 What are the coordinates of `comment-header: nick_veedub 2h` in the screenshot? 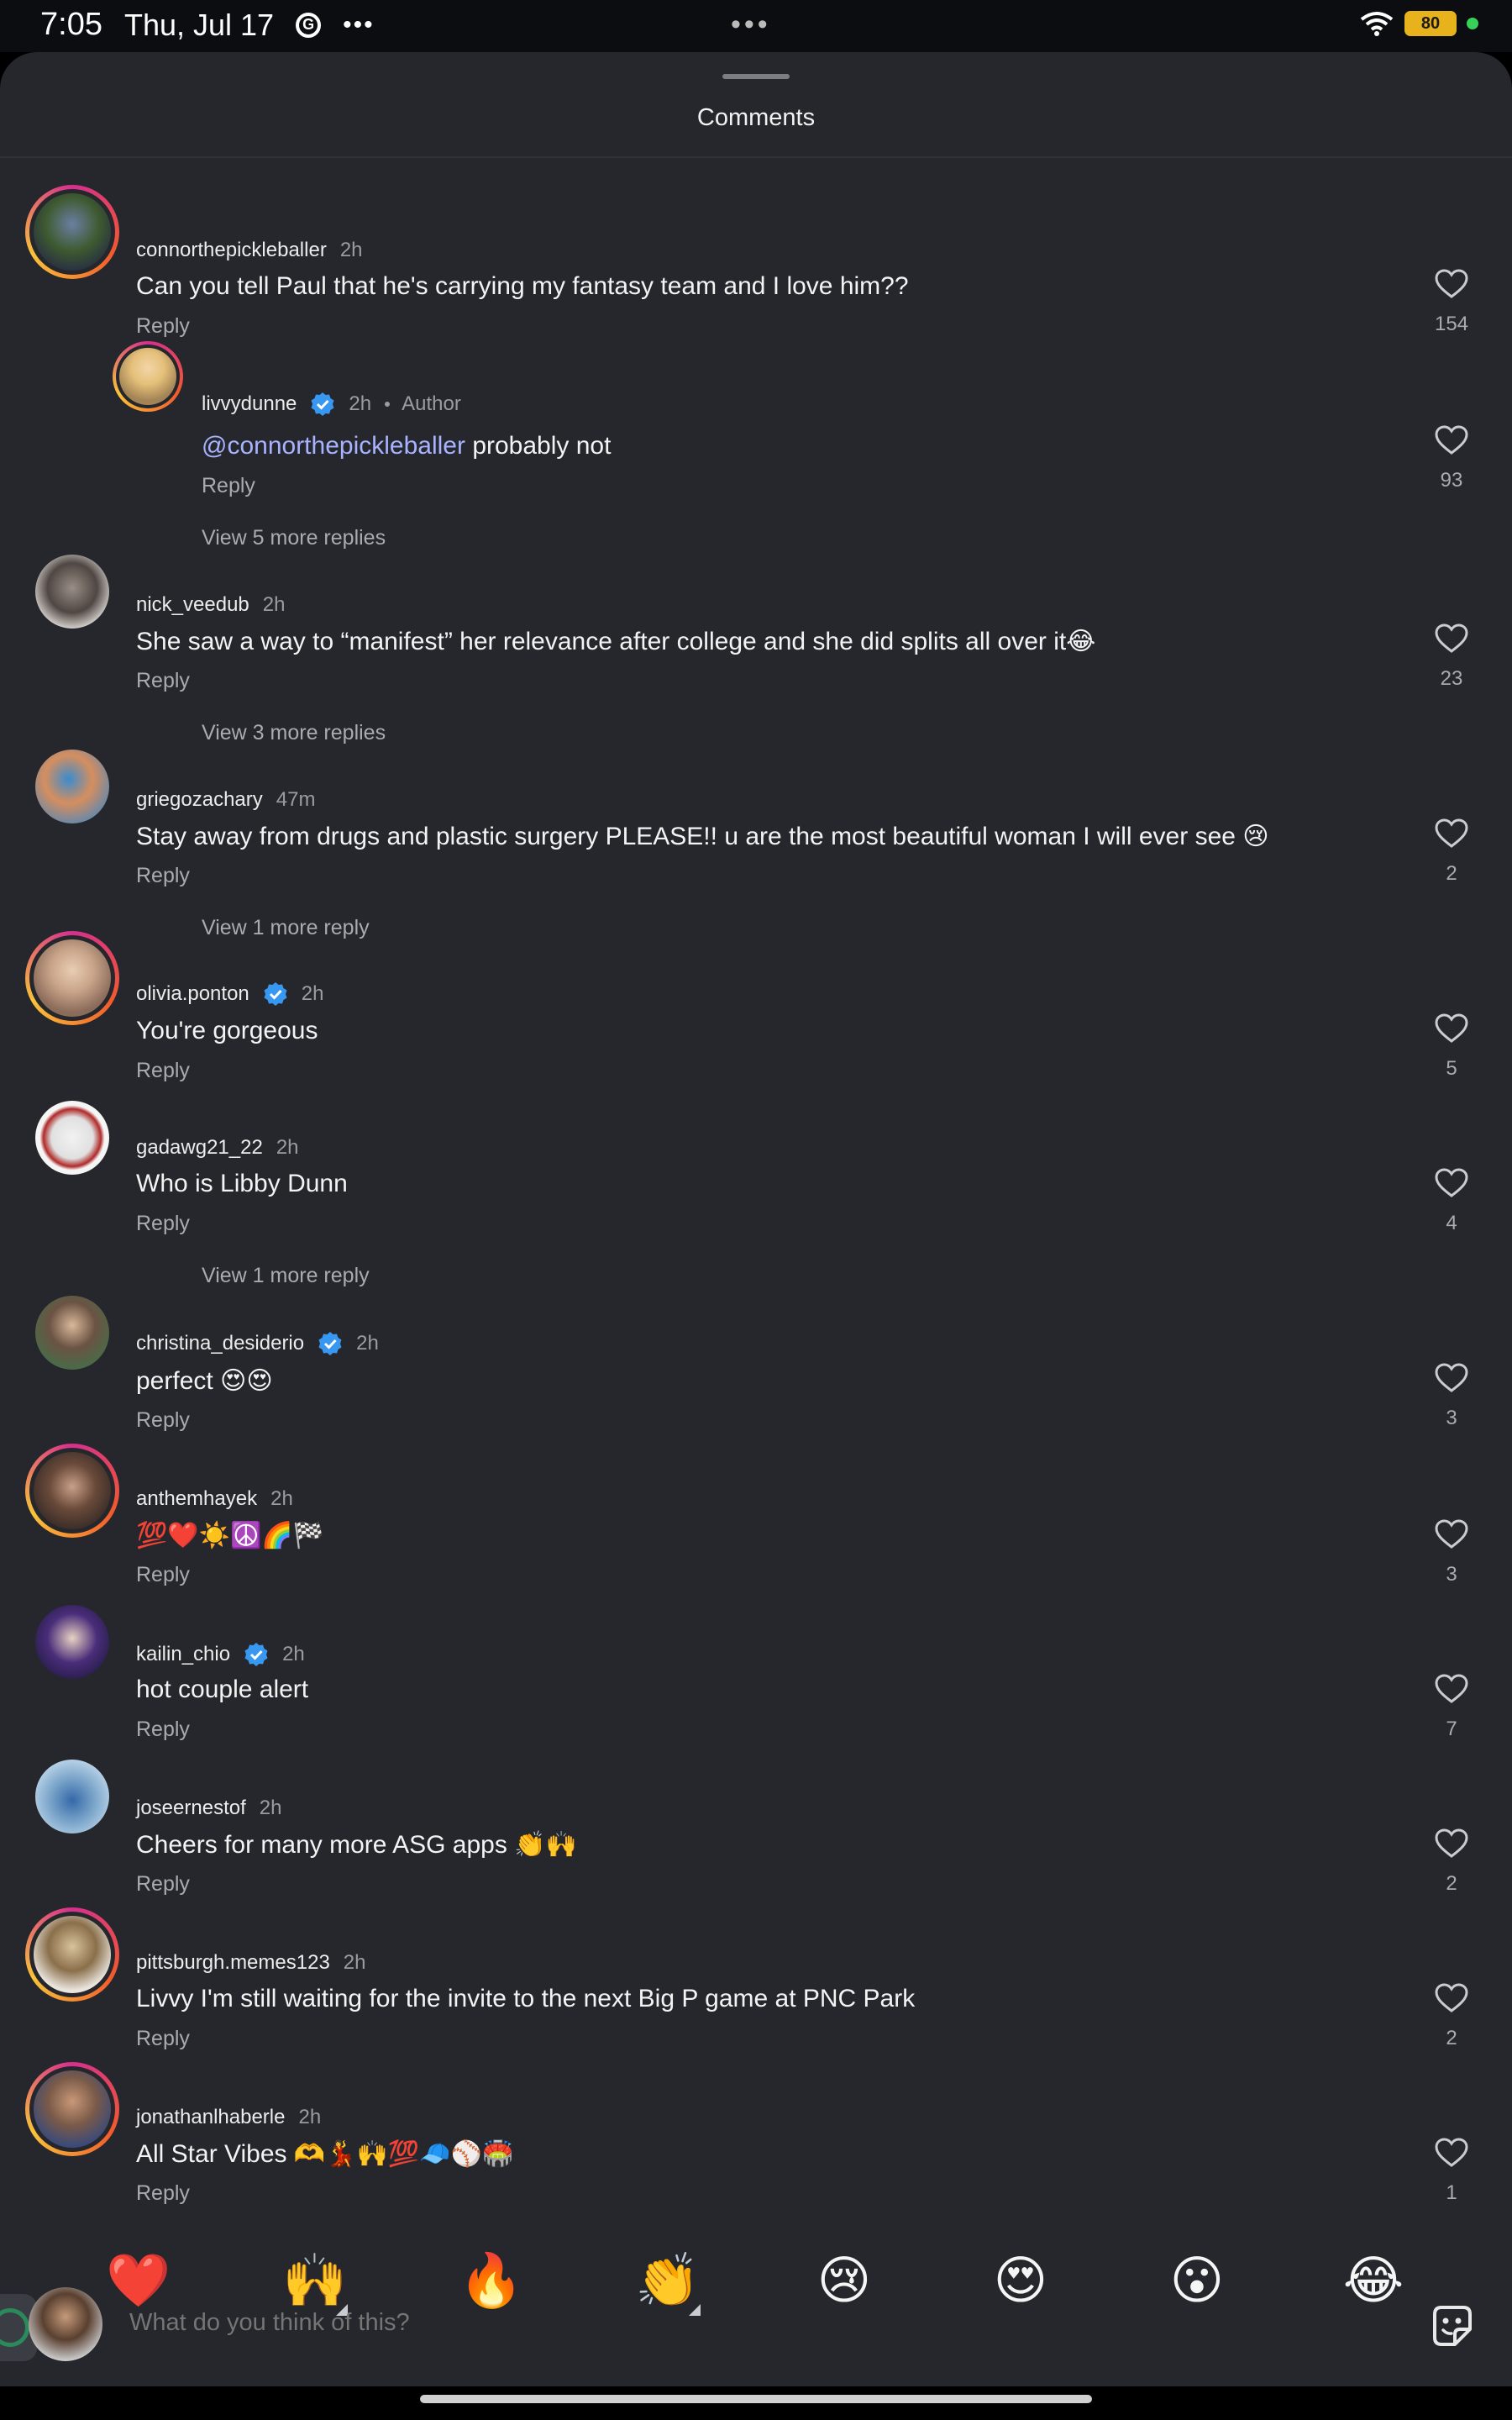 It's located at (210, 605).